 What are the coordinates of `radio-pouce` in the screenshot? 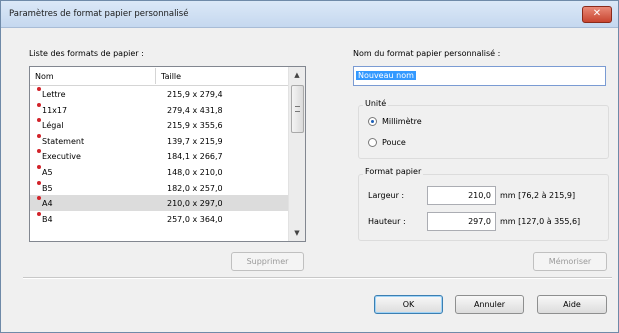 It's located at (372, 142).